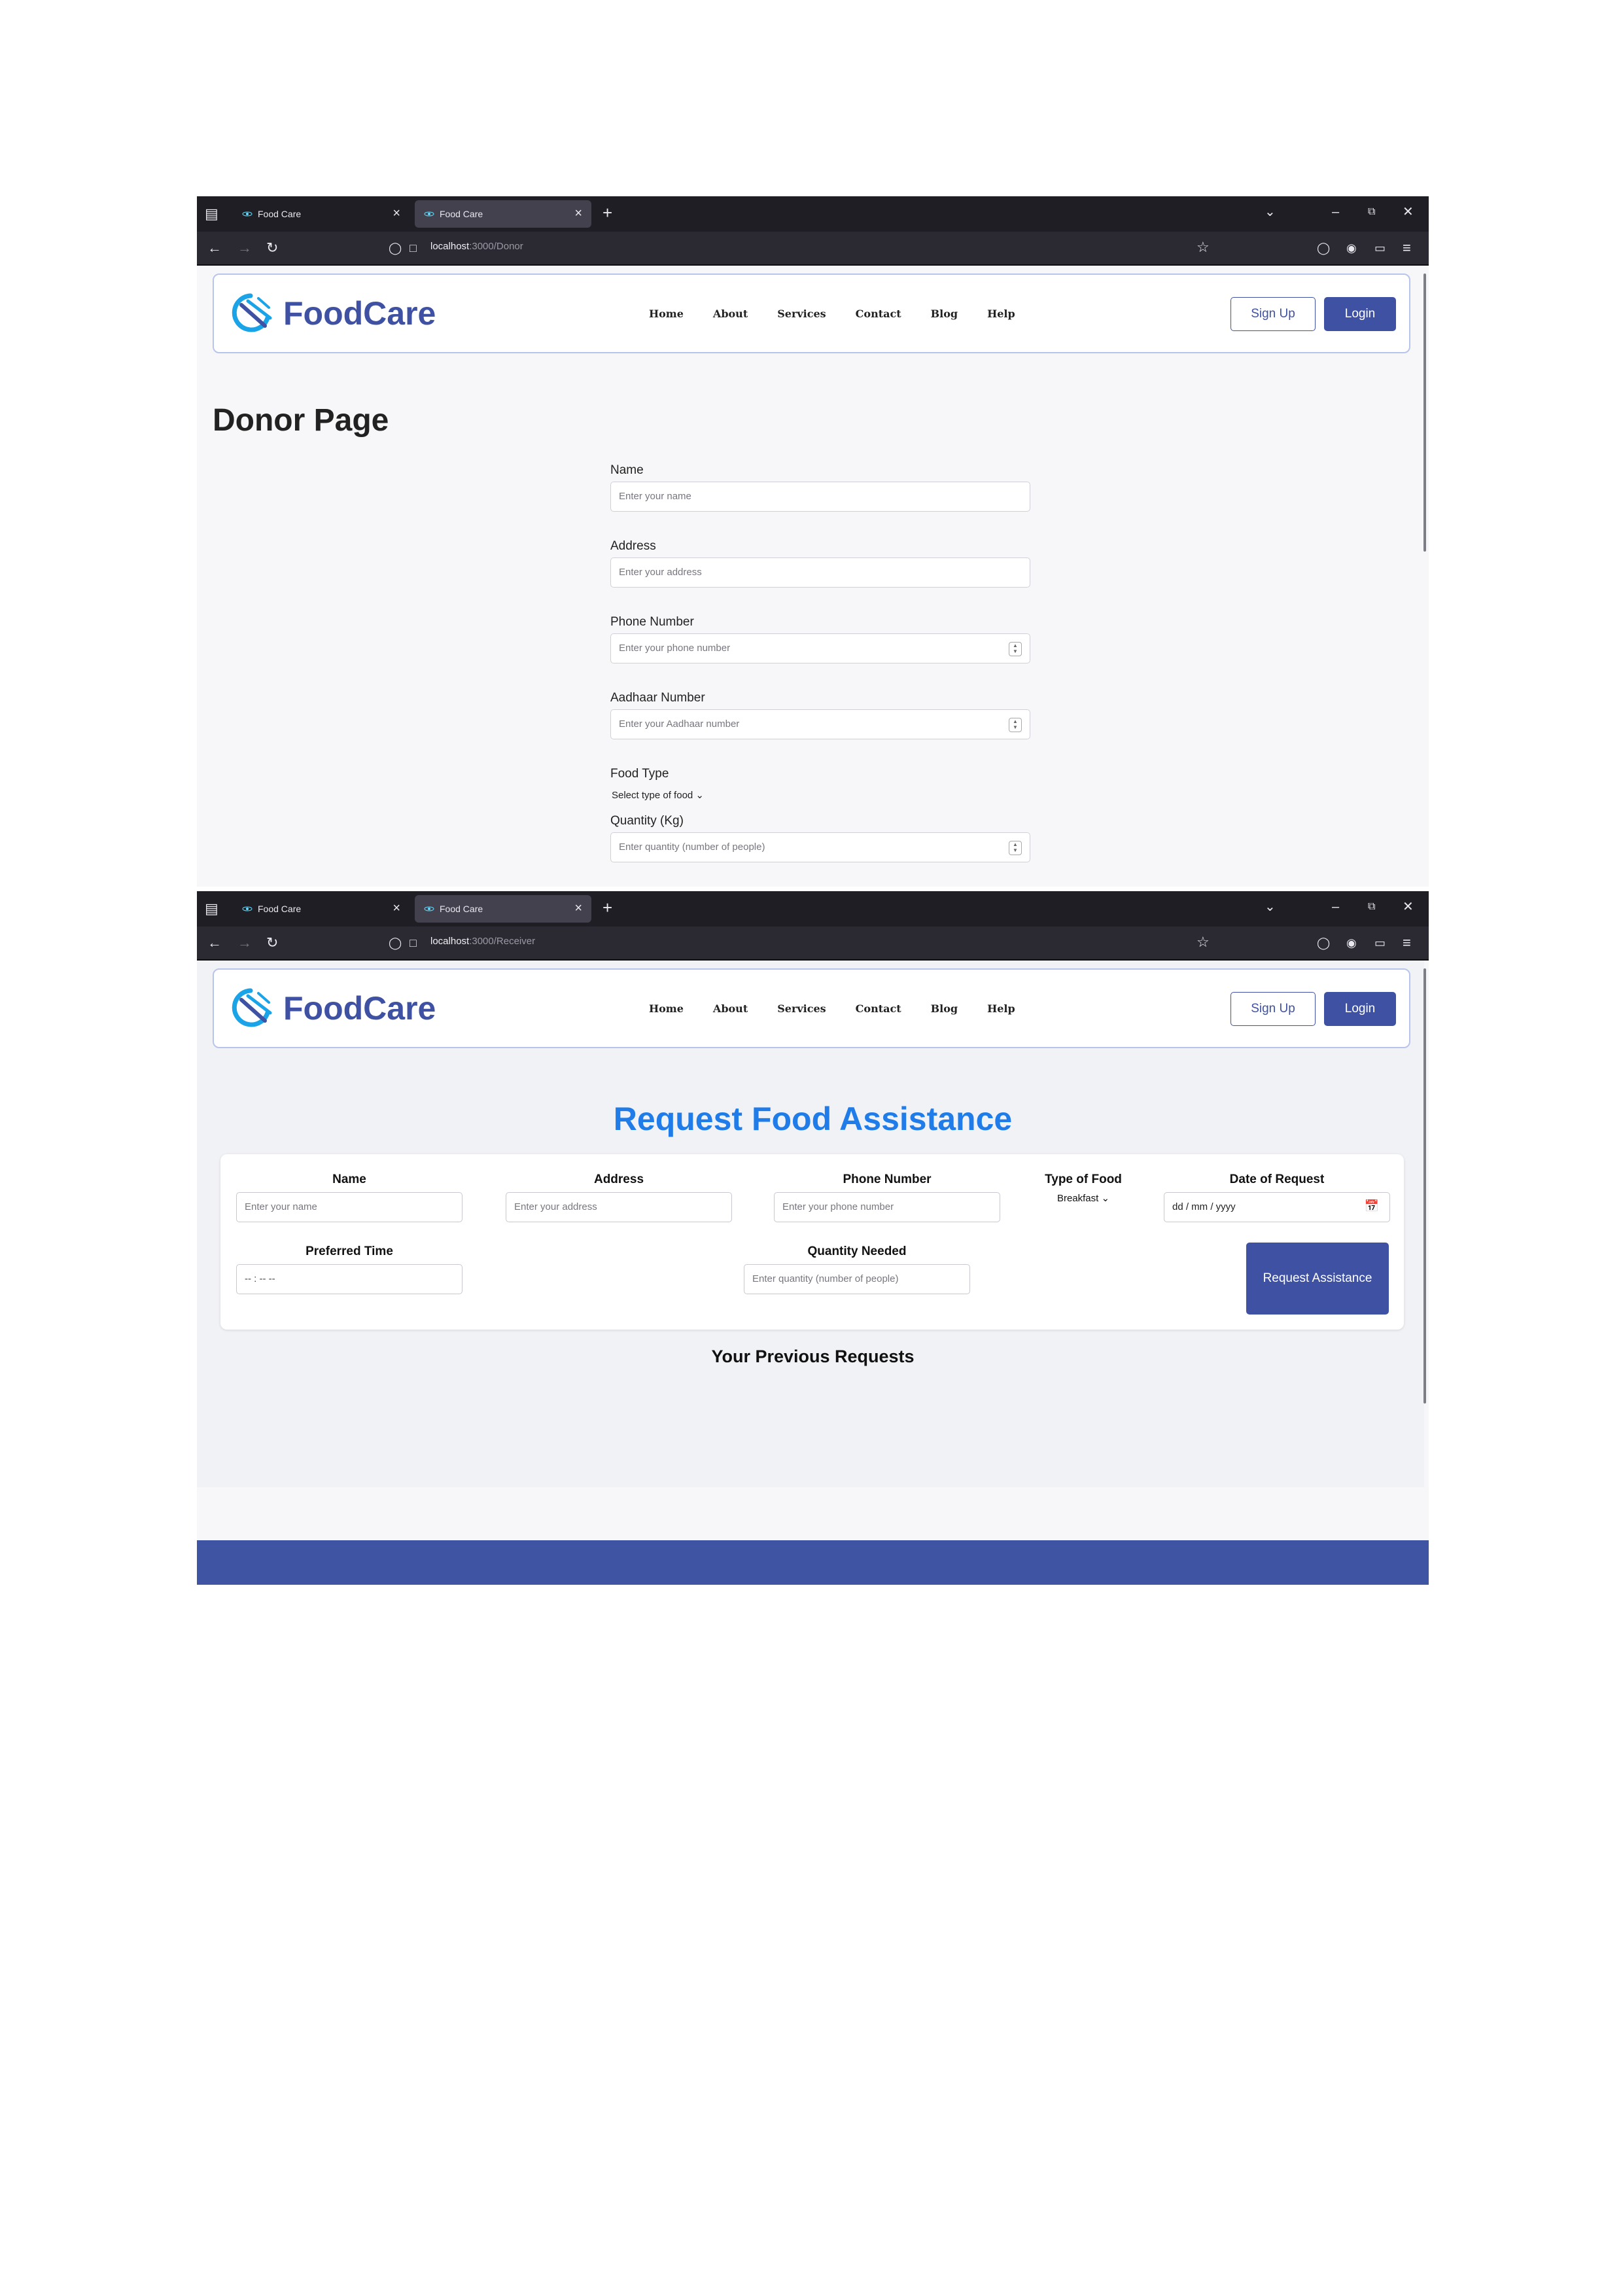 The image size is (1623, 2296). What do you see at coordinates (627, 470) in the screenshot?
I see `name-label: Name` at bounding box center [627, 470].